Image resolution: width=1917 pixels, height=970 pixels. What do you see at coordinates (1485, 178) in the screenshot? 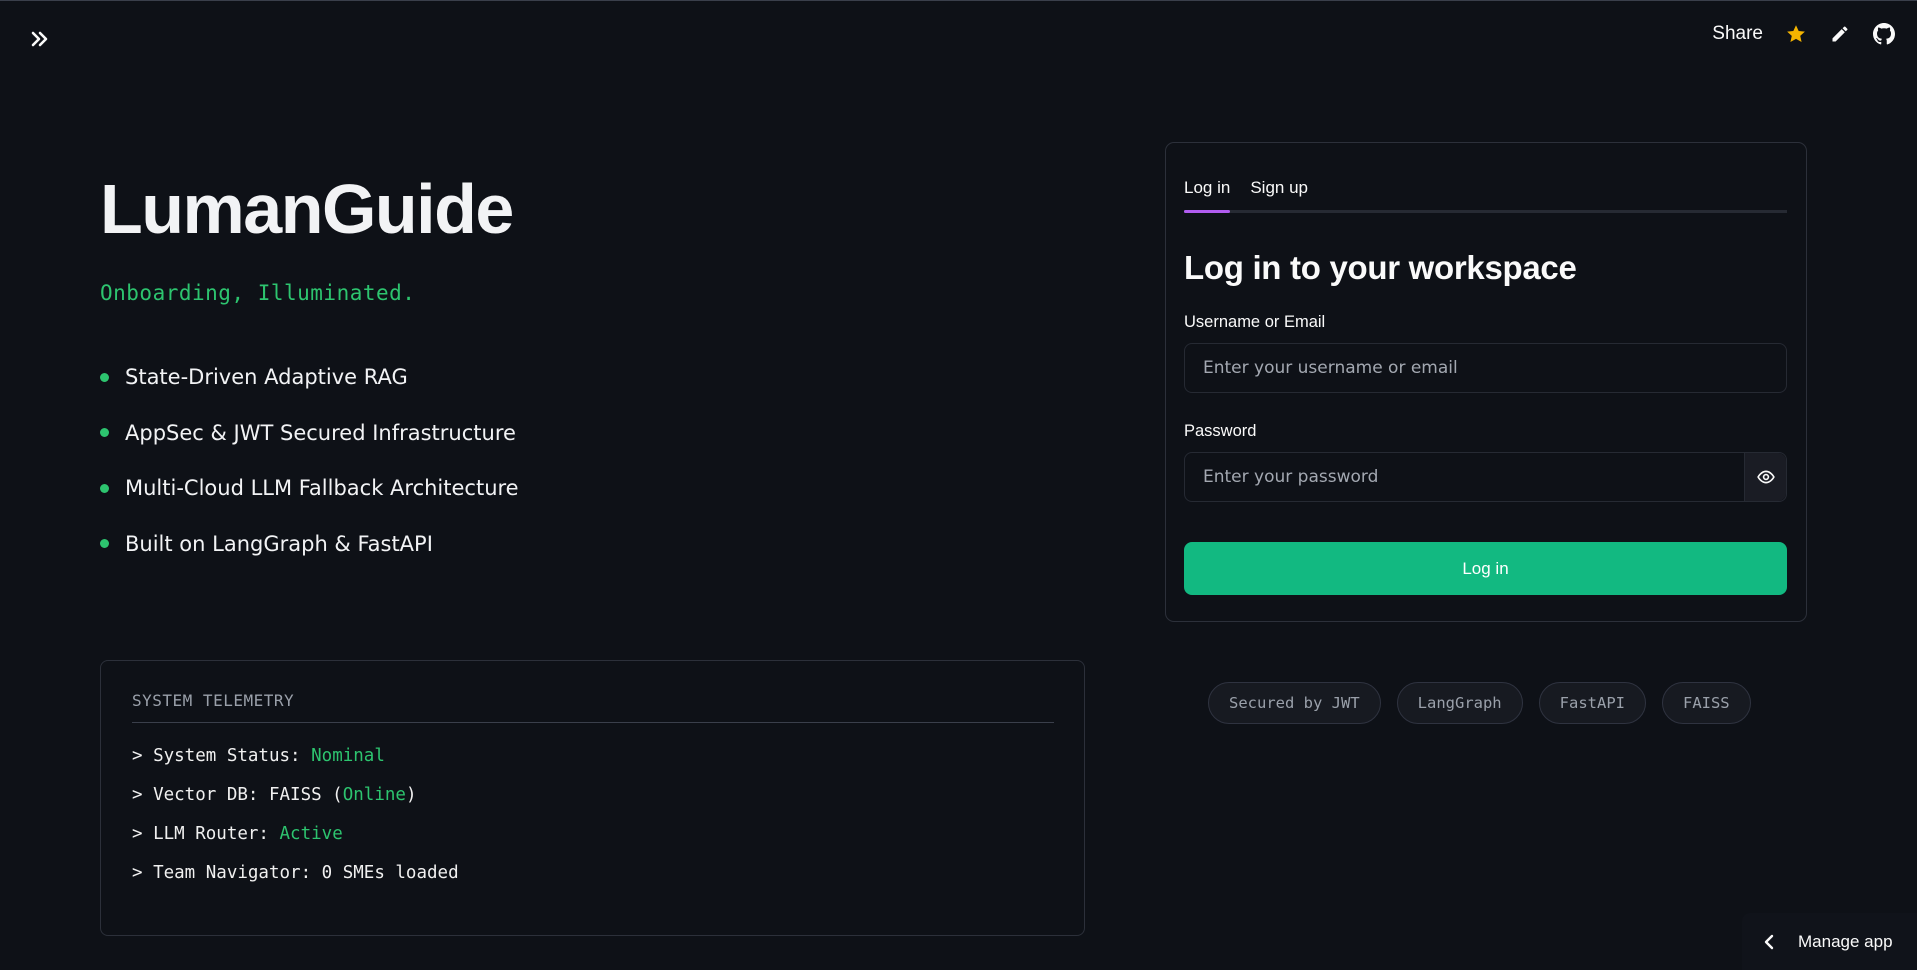
I see `auth-tabs: Log in Sign up` at bounding box center [1485, 178].